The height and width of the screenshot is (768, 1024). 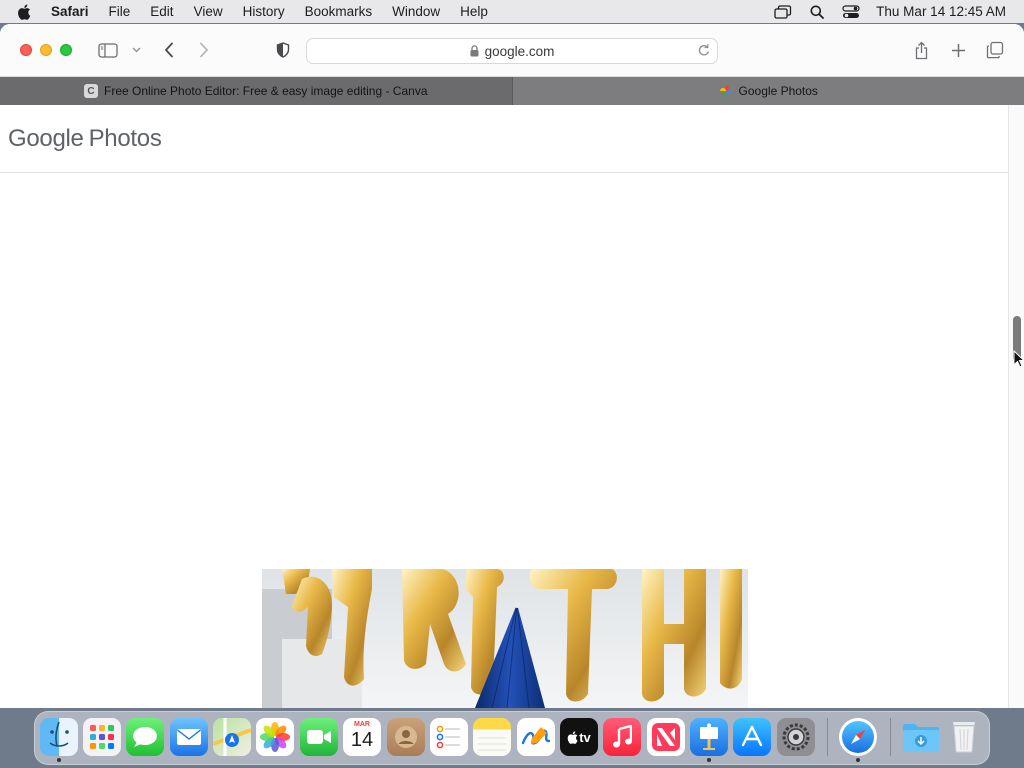 What do you see at coordinates (108, 50) in the screenshot?
I see `sidebar-toggle-icon` at bounding box center [108, 50].